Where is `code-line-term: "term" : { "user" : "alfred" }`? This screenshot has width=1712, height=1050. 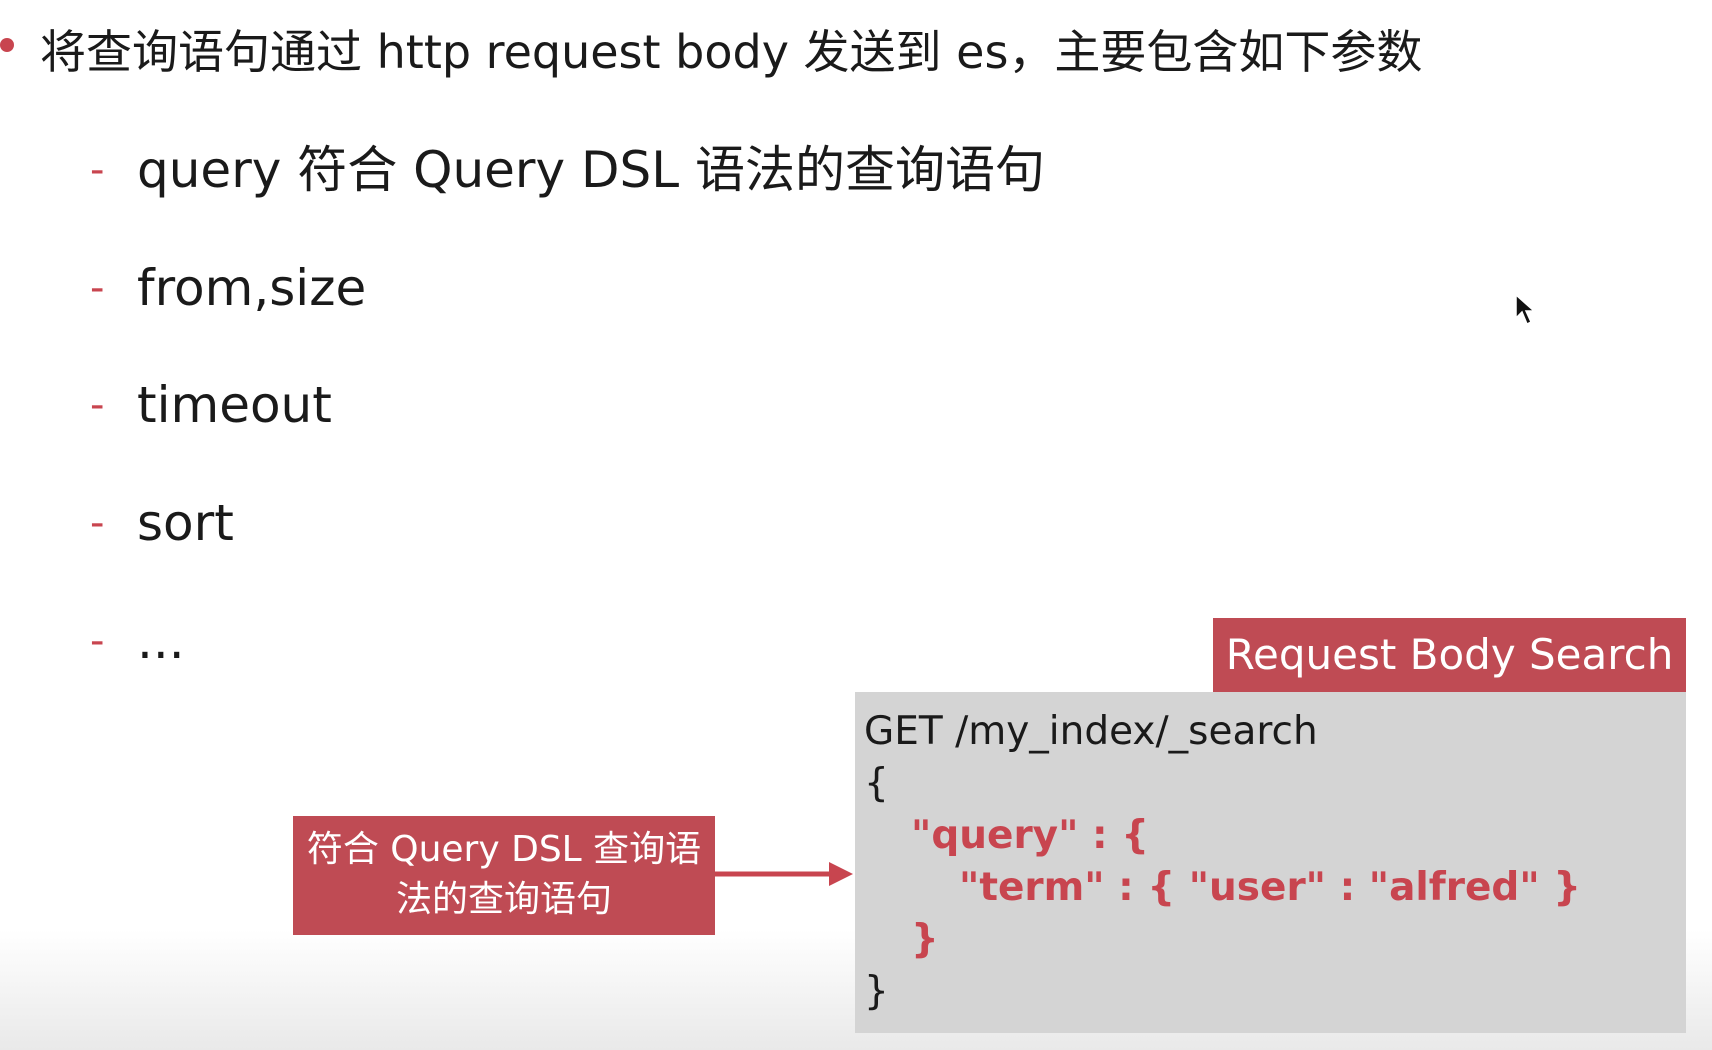 code-line-term: "term" : { "user" : "alfred" } is located at coordinates (1270, 888).